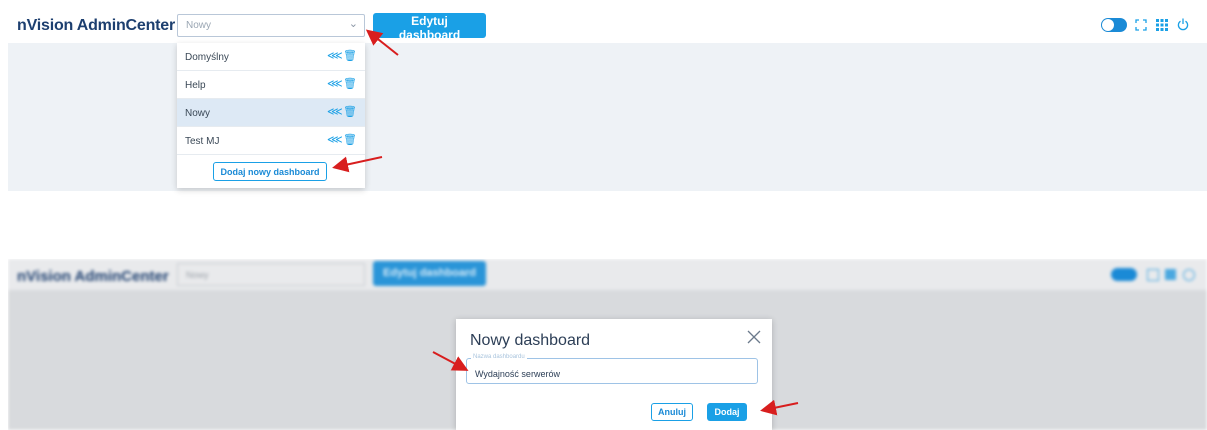  I want to click on apps-grid-icon, so click(1162, 25).